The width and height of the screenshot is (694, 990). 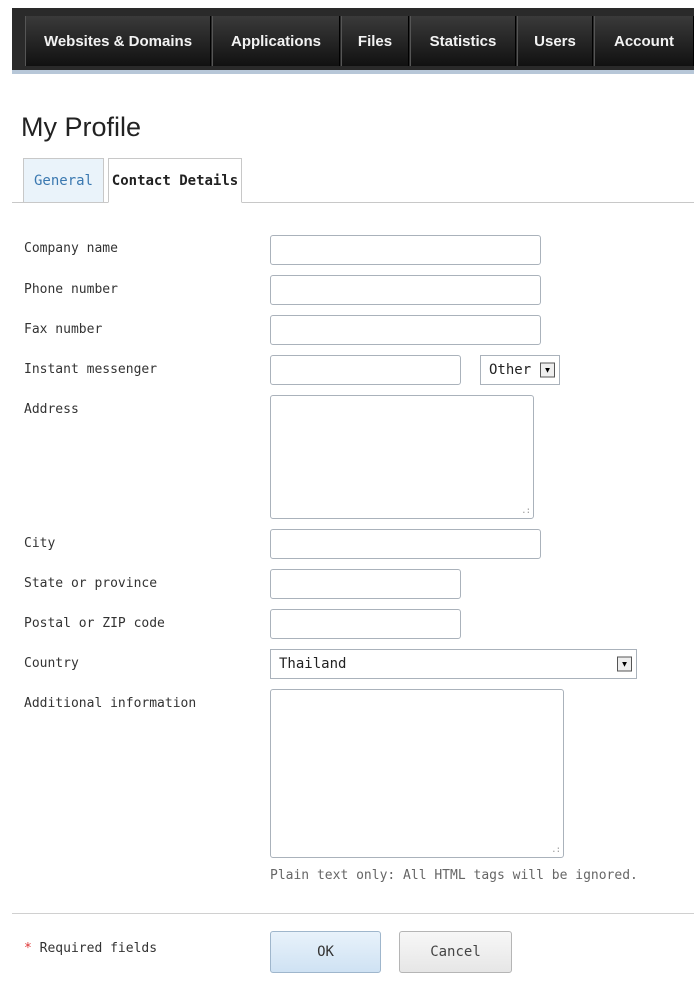 I want to click on required-fields-note: * Required fields, so click(x=90, y=948).